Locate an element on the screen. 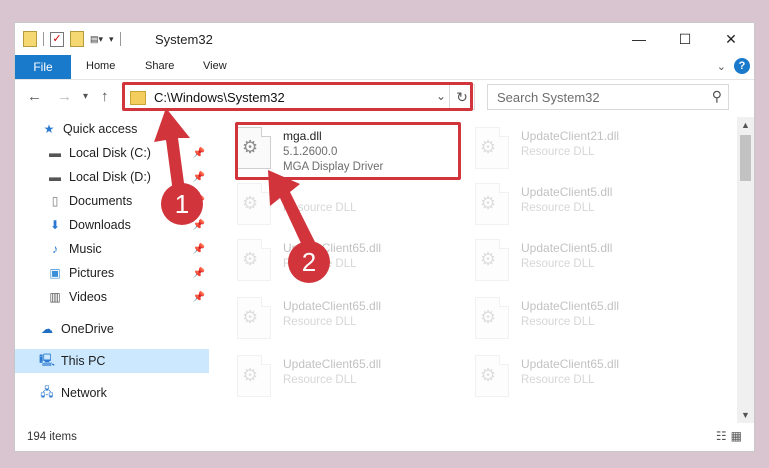  chevron-down-icon: ⌄ is located at coordinates (441, 96).